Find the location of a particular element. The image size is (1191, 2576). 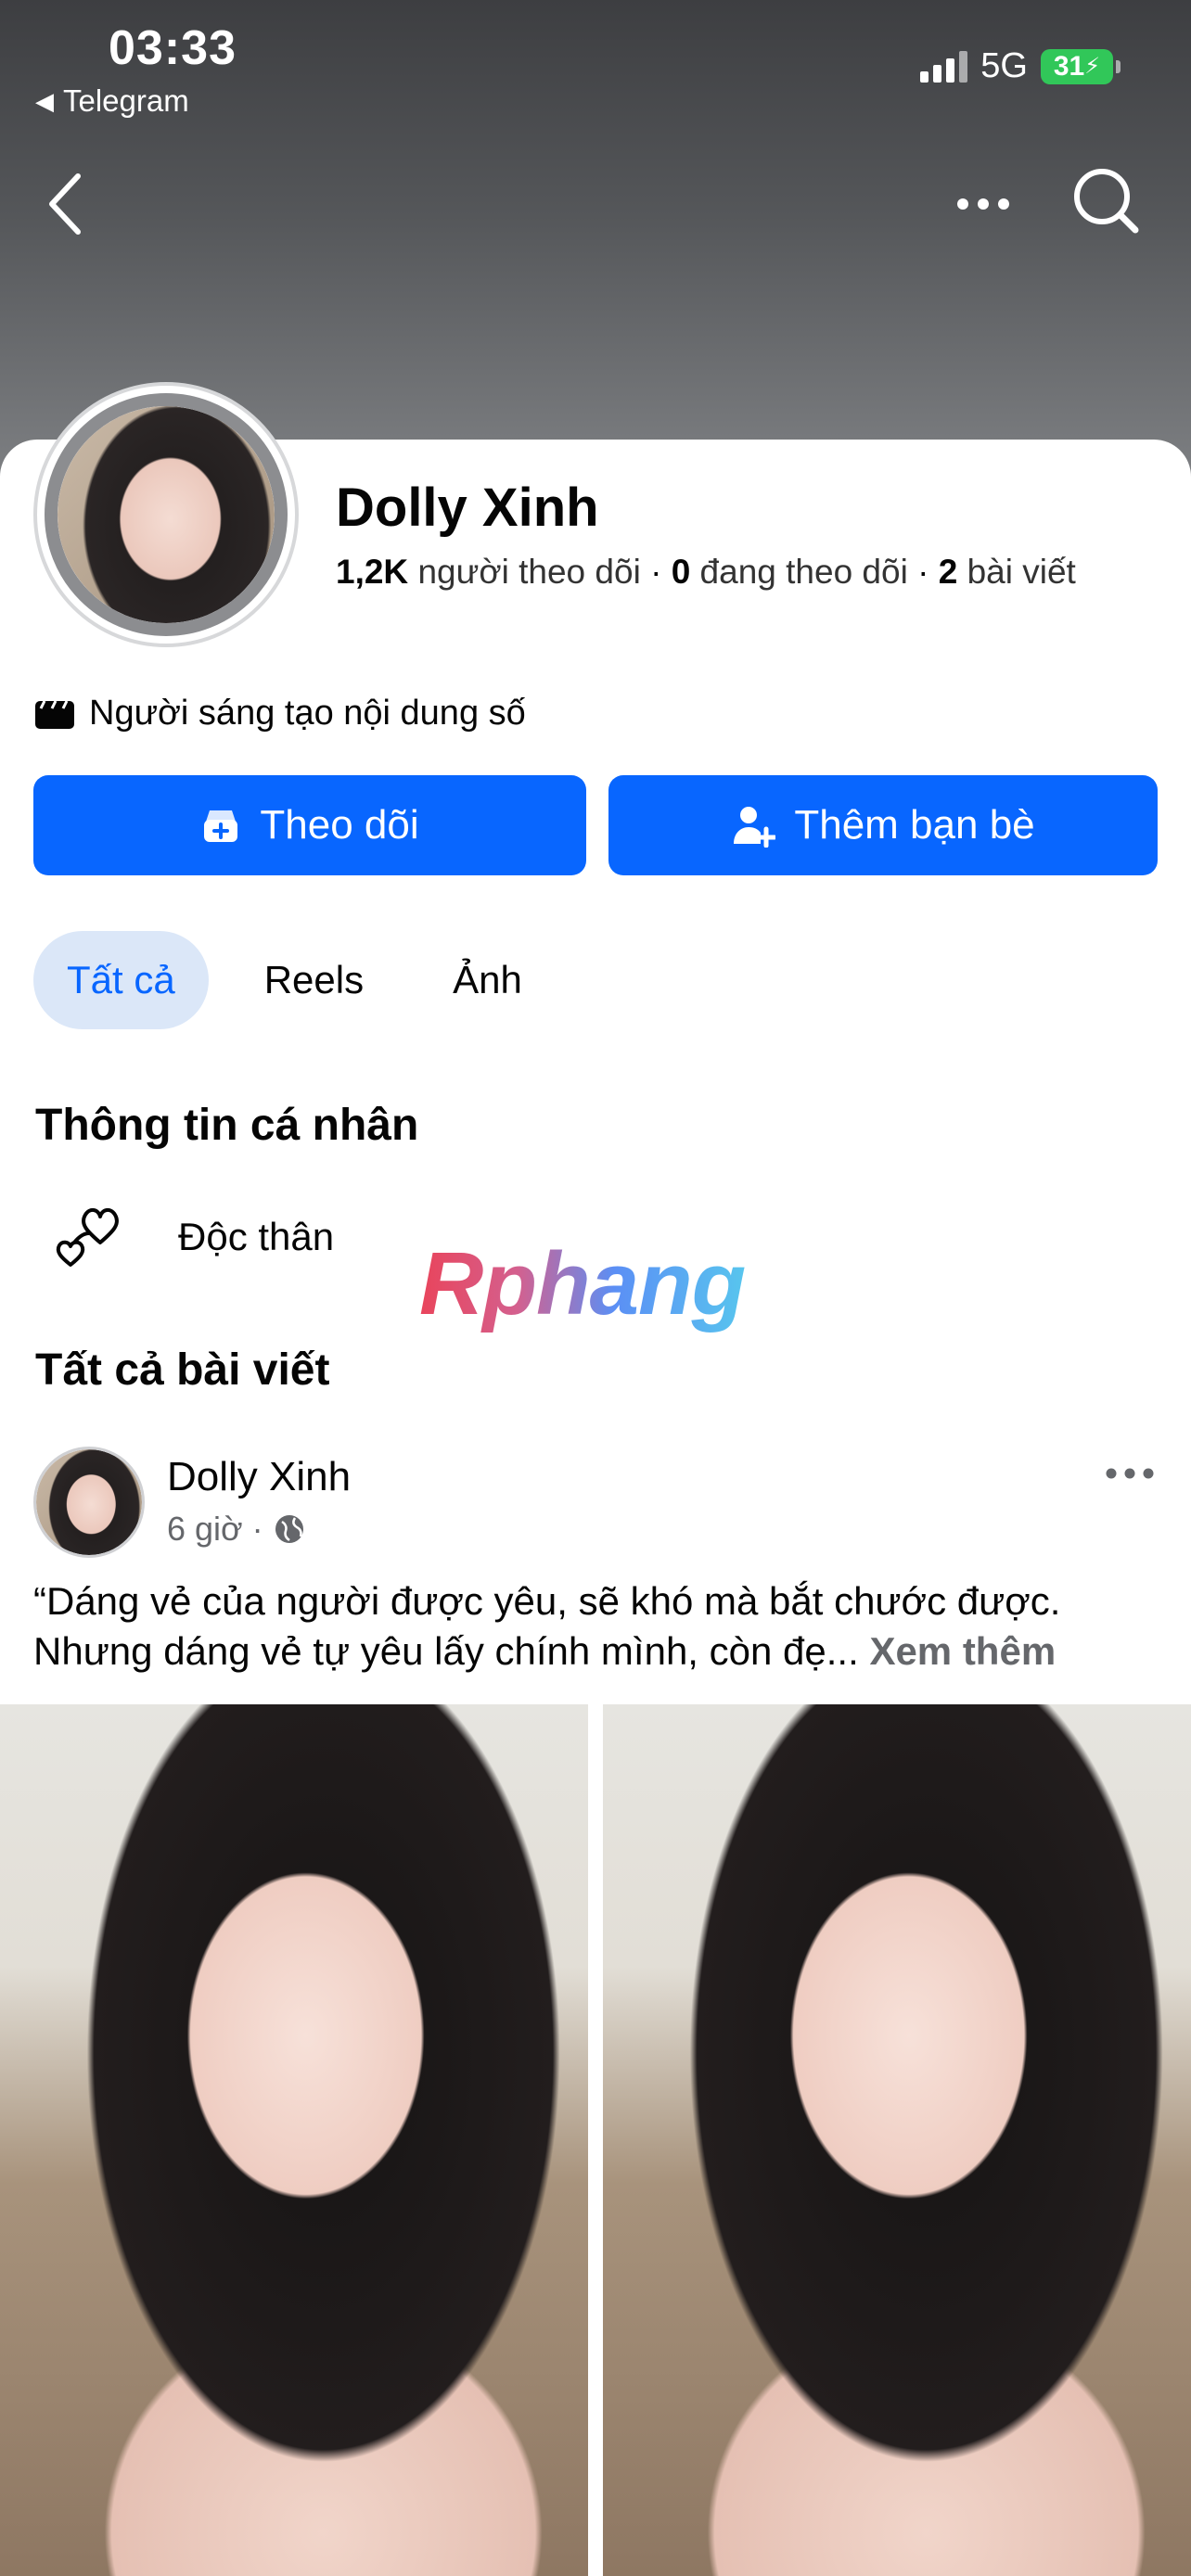

avatar-ring is located at coordinates (166, 514).